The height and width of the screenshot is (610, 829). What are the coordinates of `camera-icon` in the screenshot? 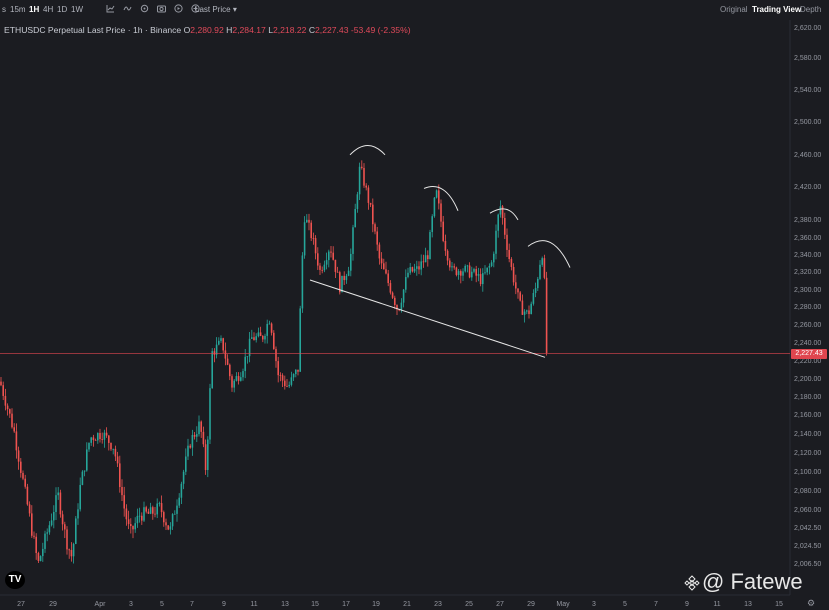 It's located at (161, 8).